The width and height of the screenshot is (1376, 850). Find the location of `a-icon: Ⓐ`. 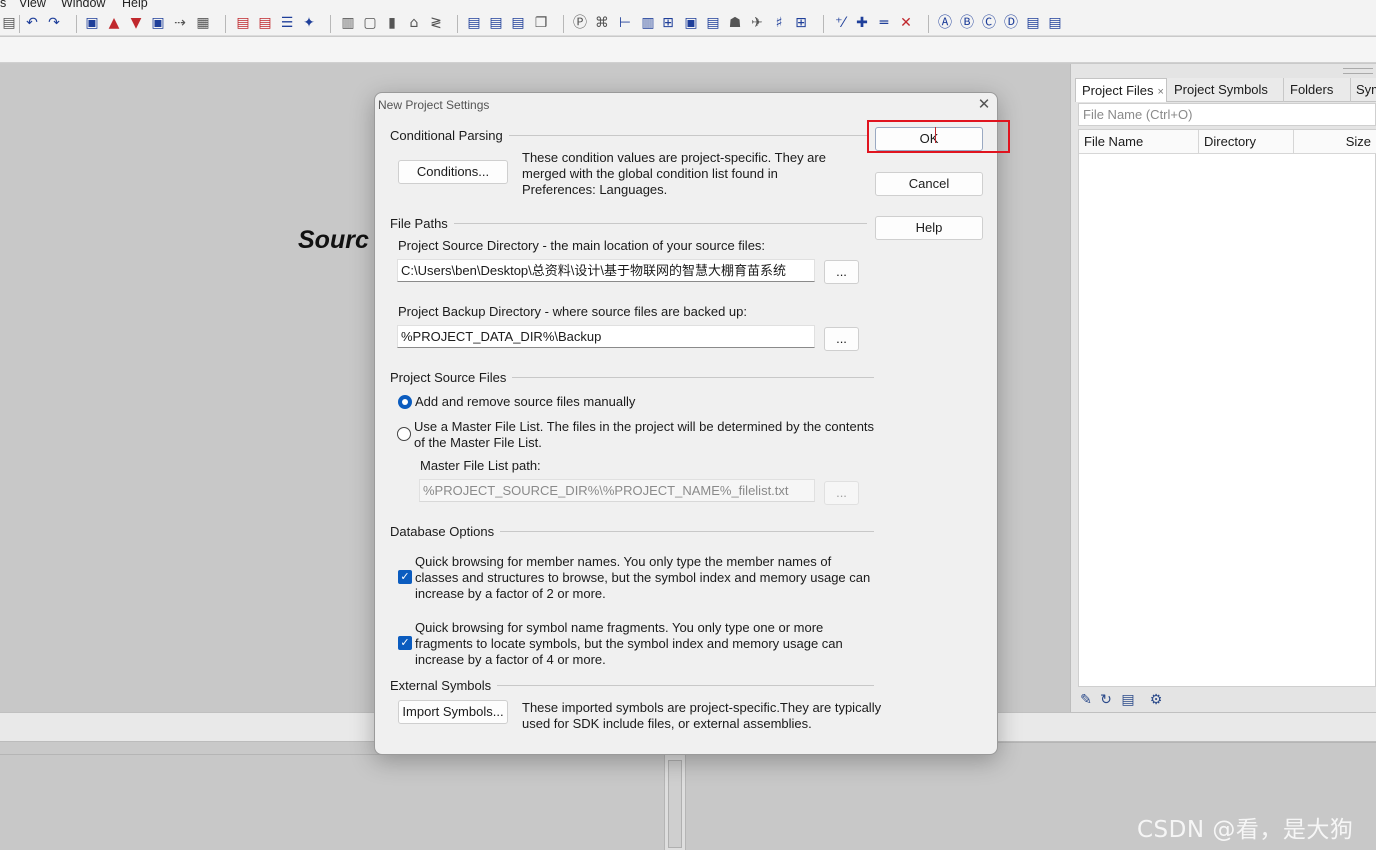

a-icon: Ⓐ is located at coordinates (945, 23).